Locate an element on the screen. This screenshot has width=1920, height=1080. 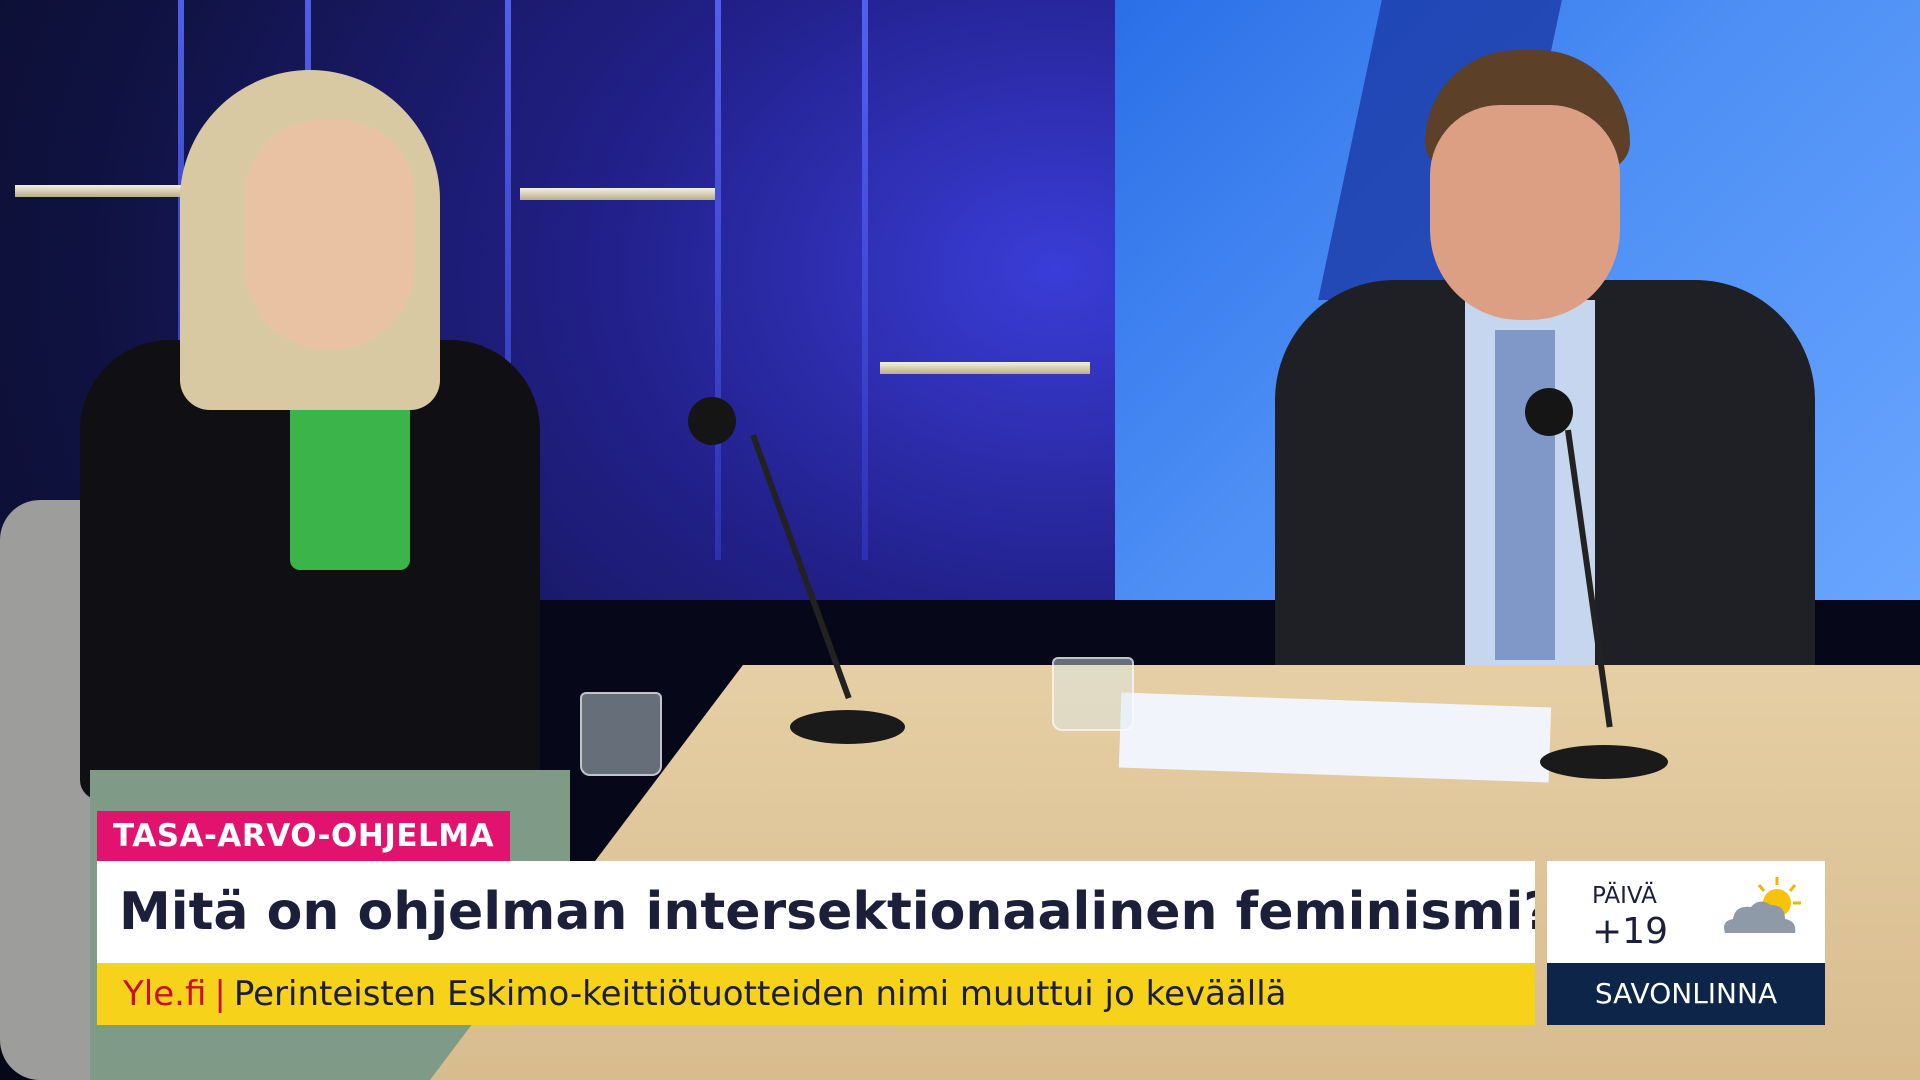
guest-right-tie is located at coordinates (1525, 495).